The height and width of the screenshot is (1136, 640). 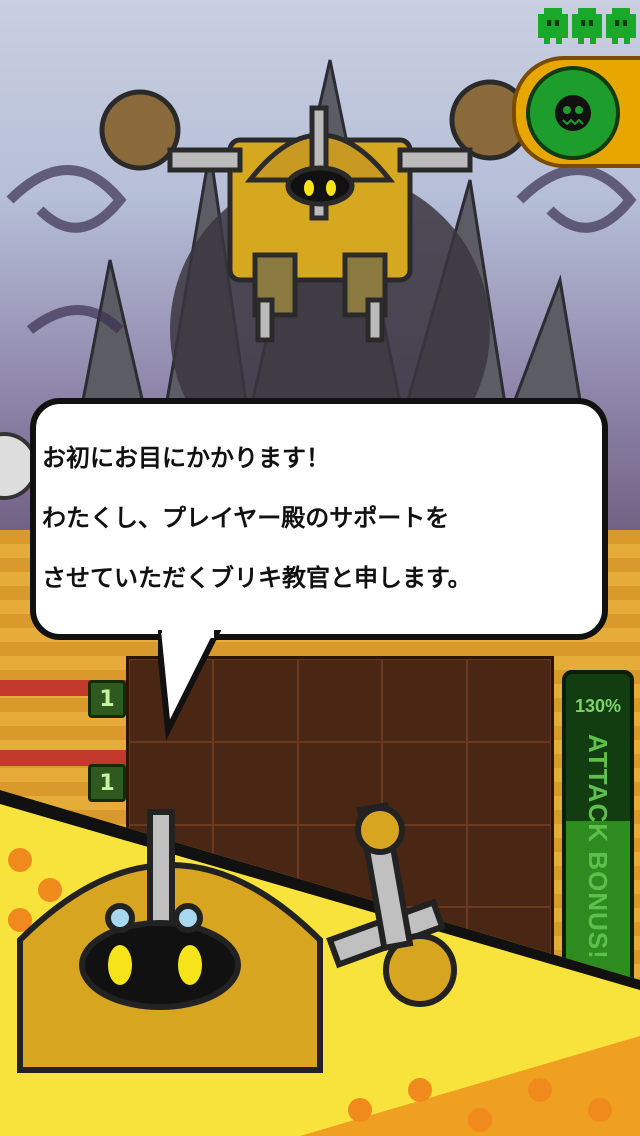 I want to click on boss-dial, so click(x=573, y=113).